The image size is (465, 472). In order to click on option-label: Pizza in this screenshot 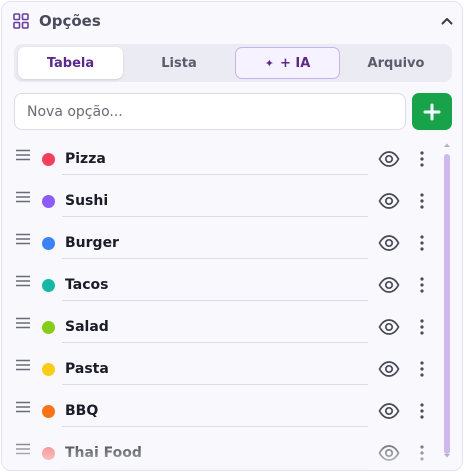, I will do `click(85, 159)`.